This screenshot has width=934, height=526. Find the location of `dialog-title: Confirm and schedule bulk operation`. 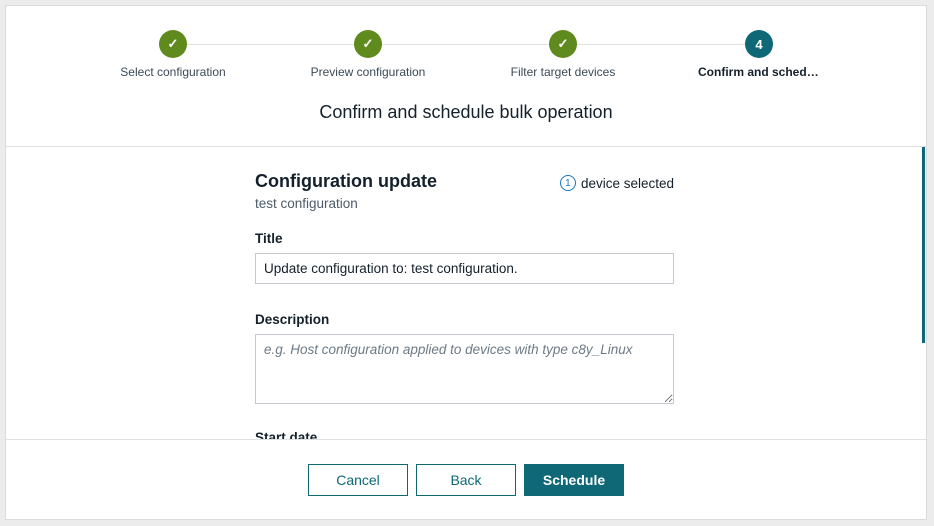

dialog-title: Confirm and schedule bulk operation is located at coordinates (466, 112).